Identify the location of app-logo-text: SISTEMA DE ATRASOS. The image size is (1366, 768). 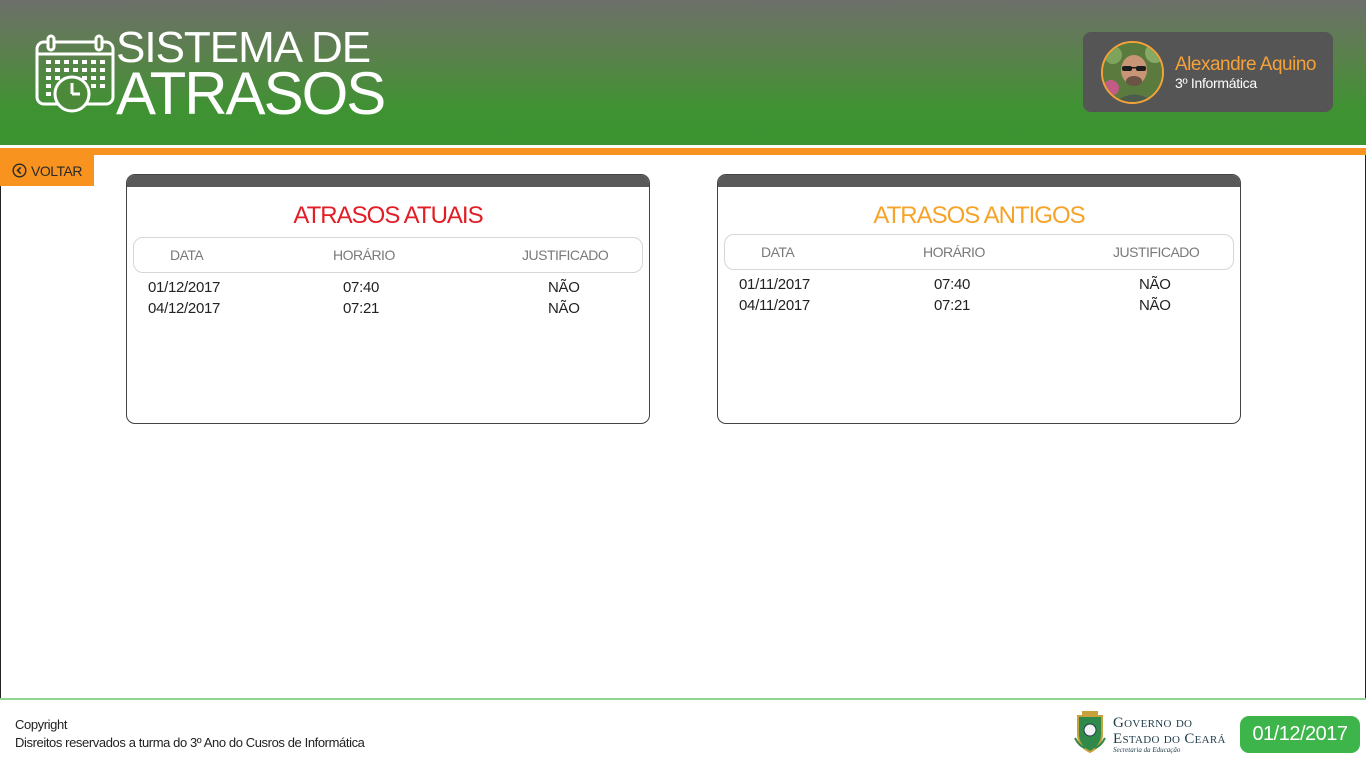
(251, 75).